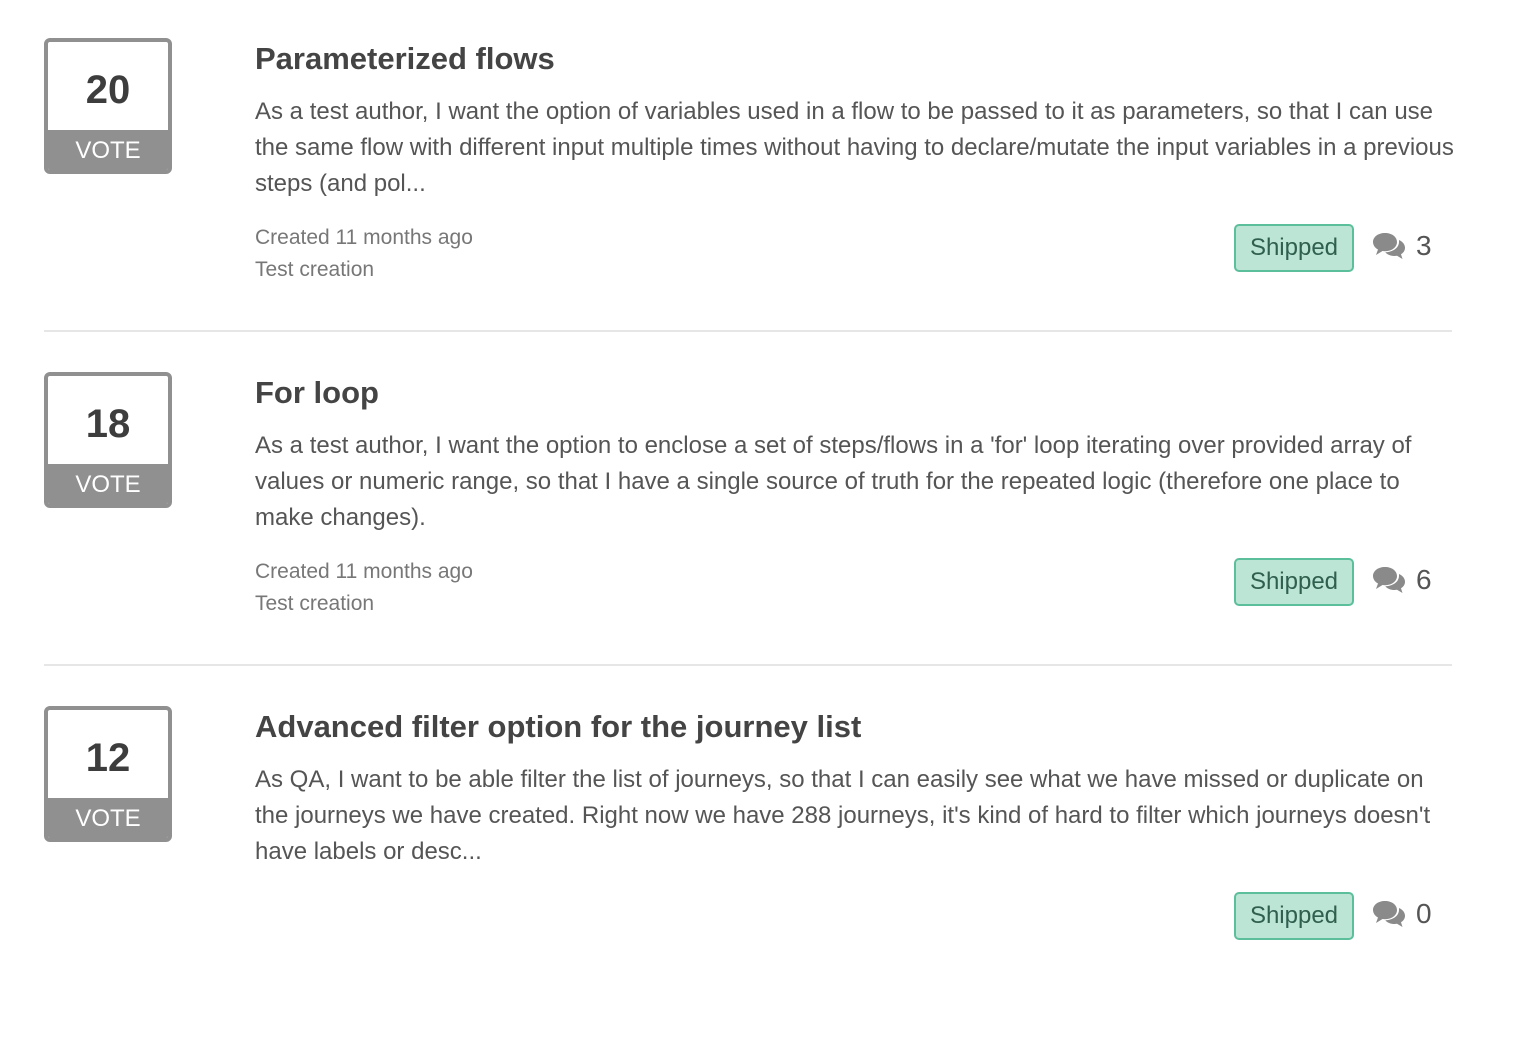  What do you see at coordinates (108, 90) in the screenshot?
I see `vote-count: 20` at bounding box center [108, 90].